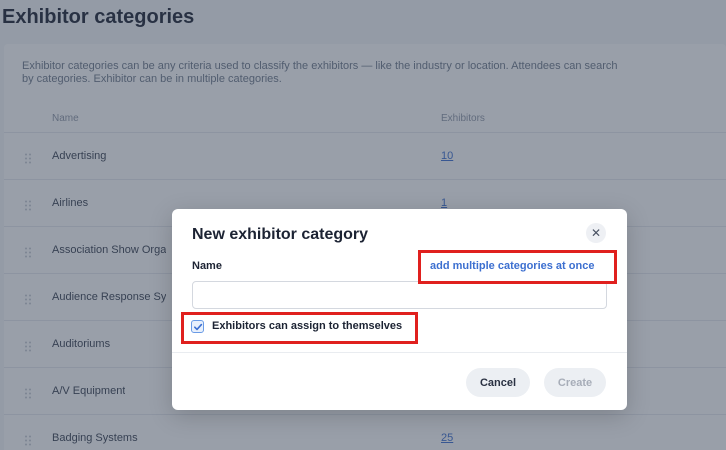 The height and width of the screenshot is (450, 726). I want to click on dialog-title: New exhibitor category, so click(280, 234).